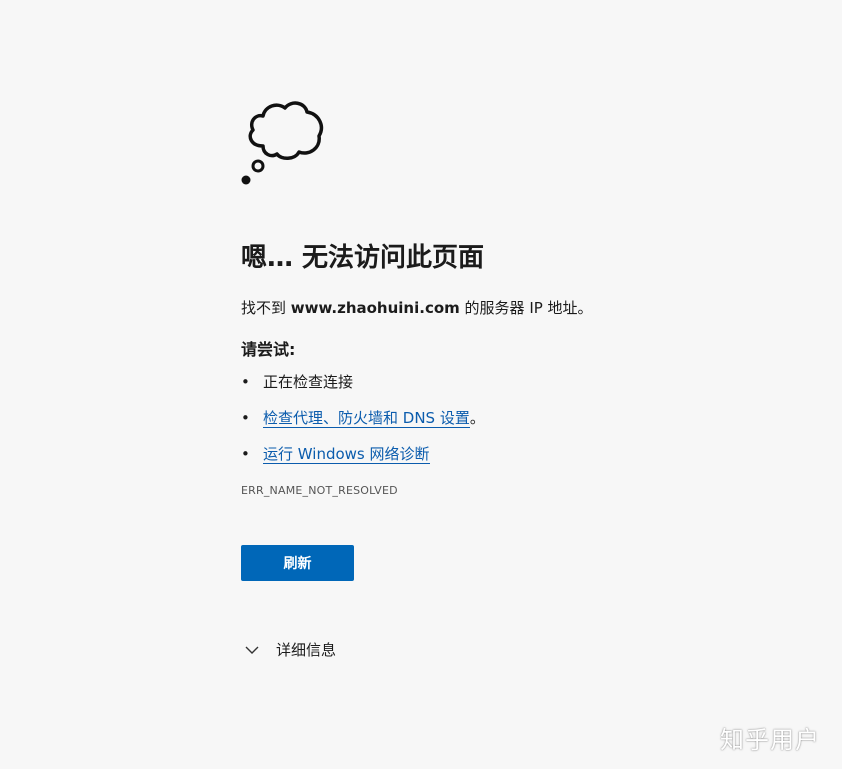  I want to click on details-toggle: 详细信息, so click(521, 649).